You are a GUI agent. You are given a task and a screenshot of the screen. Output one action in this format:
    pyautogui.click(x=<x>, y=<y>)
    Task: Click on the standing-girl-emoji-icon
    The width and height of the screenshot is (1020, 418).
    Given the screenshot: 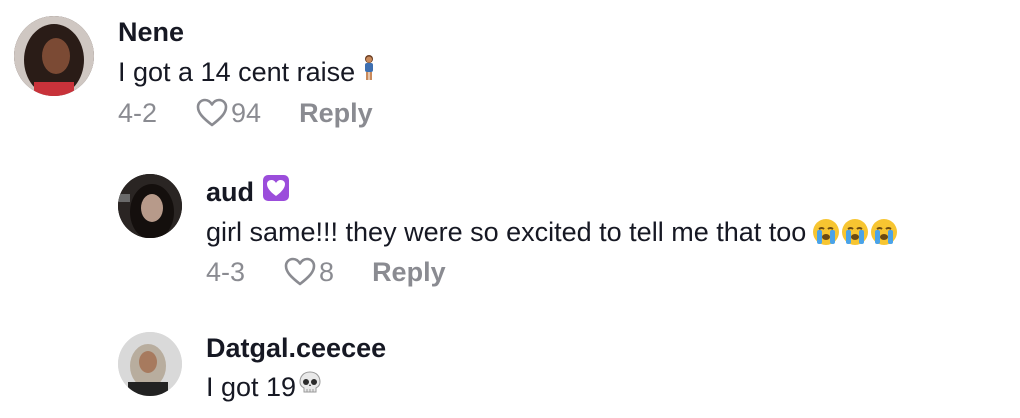 What is the action you would take?
    pyautogui.click(x=369, y=72)
    